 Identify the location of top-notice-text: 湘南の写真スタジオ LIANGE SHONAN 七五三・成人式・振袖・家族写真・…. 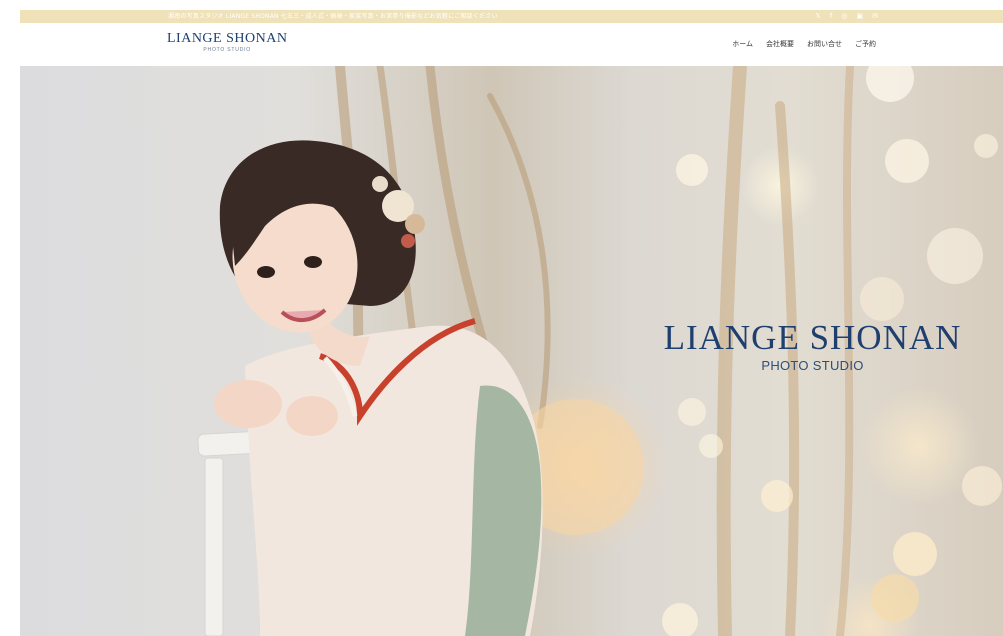
(333, 16).